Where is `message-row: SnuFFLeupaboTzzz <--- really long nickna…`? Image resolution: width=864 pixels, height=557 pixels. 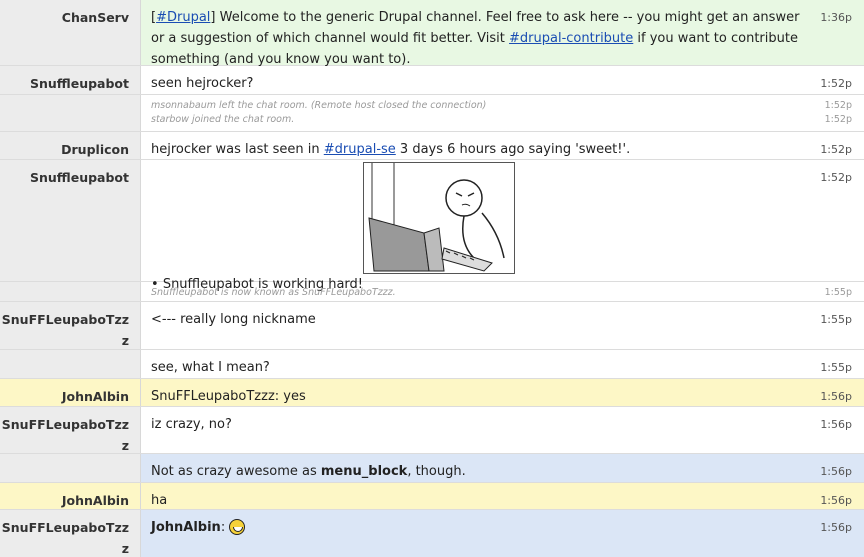 message-row: SnuFFLeupaboTzzz <--- really long nickna… is located at coordinates (432, 326).